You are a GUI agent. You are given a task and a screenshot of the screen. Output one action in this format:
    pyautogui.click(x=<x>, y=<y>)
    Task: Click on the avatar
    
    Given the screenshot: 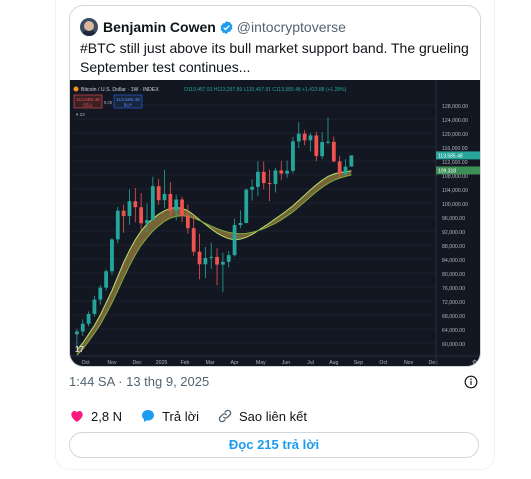 What is the action you would take?
    pyautogui.click(x=89, y=27)
    